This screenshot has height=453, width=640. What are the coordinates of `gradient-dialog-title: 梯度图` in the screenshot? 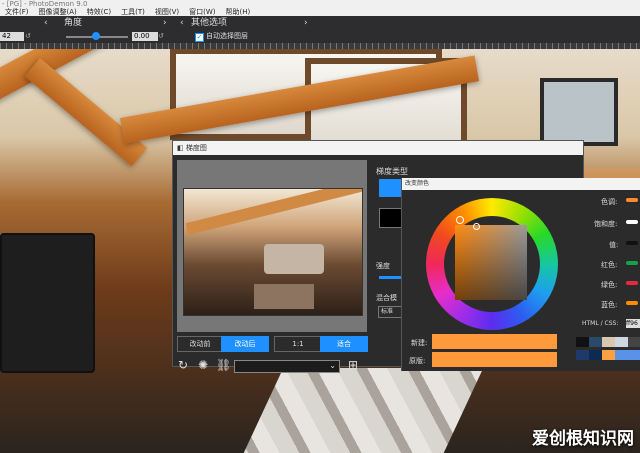 It's located at (196, 148).